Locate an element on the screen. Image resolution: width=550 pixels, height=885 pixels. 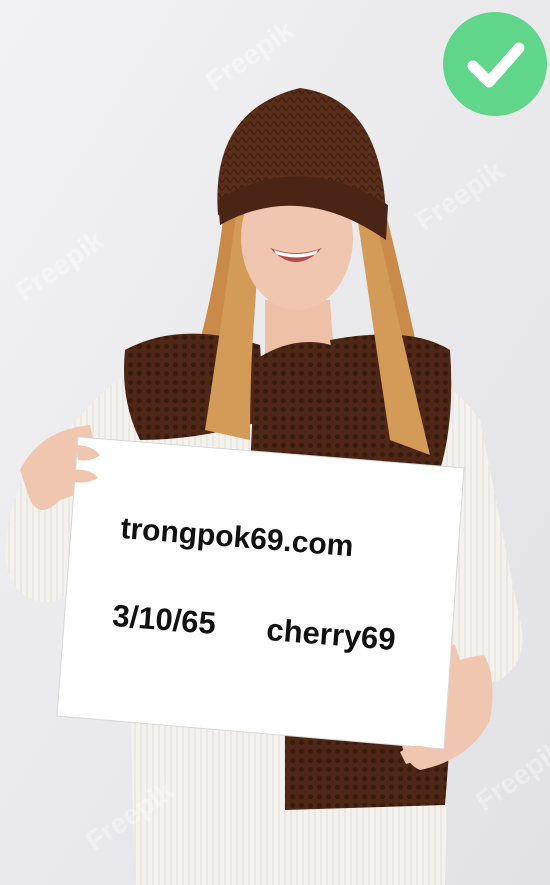
verified-badge is located at coordinates (495, 64).